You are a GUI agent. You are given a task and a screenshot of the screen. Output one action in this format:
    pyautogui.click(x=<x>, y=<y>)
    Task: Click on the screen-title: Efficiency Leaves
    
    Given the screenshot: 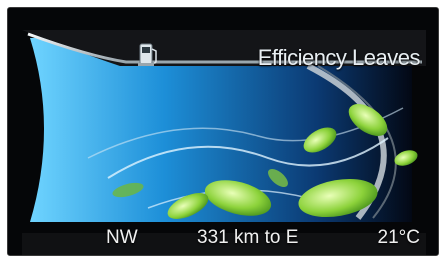 What is the action you would take?
    pyautogui.click(x=339, y=57)
    